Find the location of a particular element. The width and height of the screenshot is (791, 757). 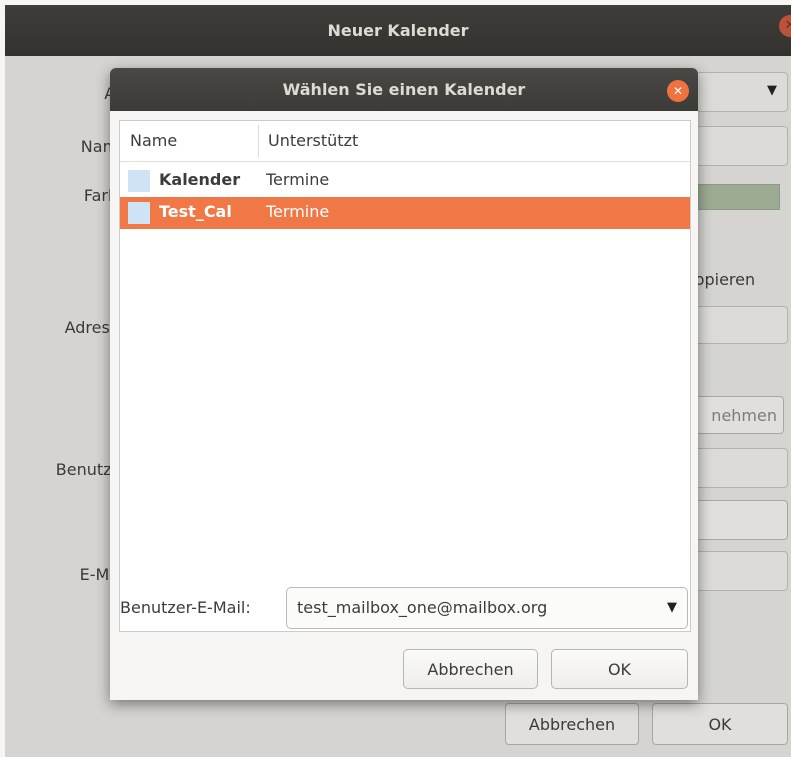

user-email-combobox: test_mailbox_one@mailbox.org ▼ is located at coordinates (487, 608).